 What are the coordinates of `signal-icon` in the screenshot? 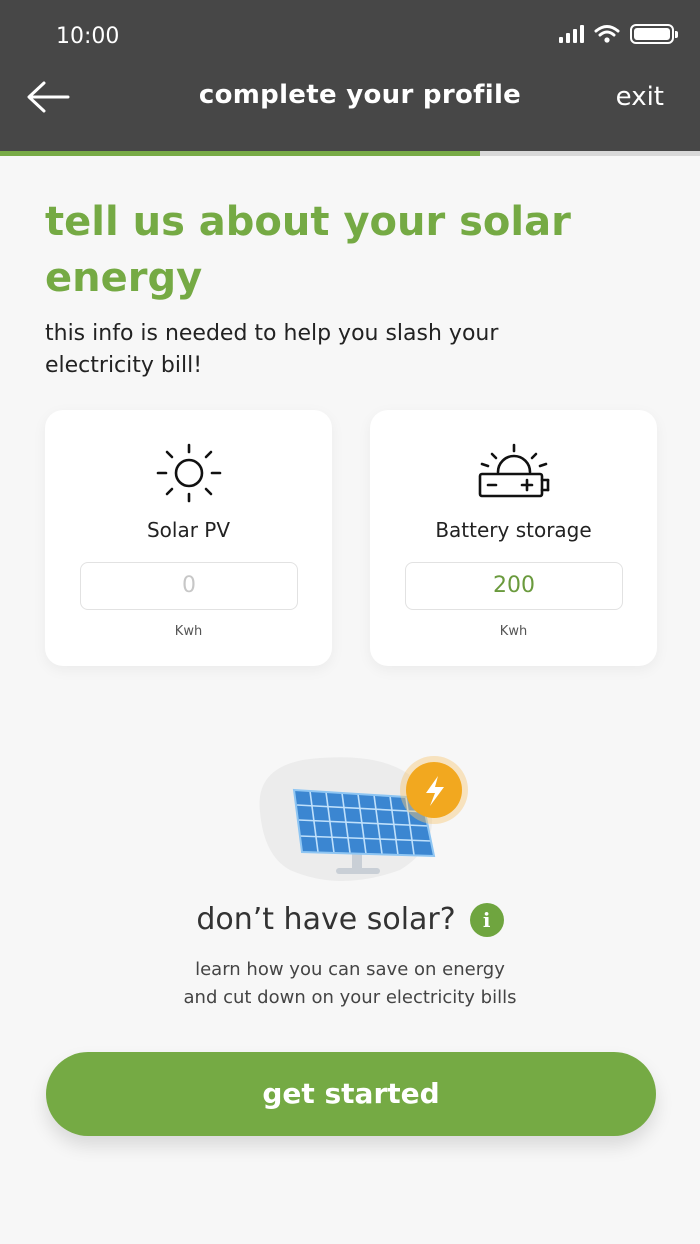 It's located at (571, 34).